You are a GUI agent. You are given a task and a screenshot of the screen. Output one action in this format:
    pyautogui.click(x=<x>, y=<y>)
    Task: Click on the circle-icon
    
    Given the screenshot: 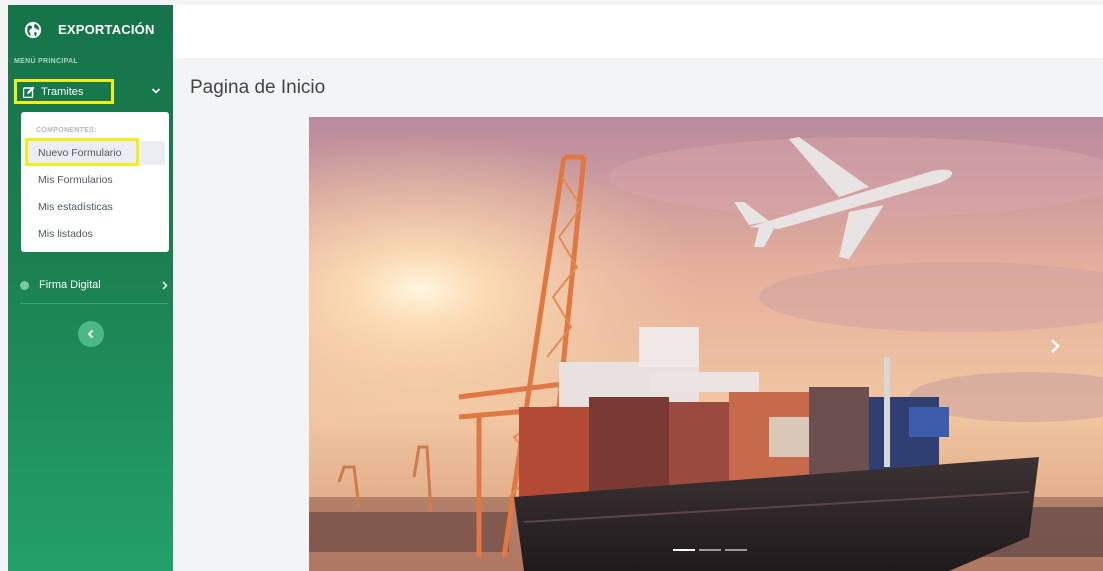 What is the action you would take?
    pyautogui.click(x=24, y=285)
    